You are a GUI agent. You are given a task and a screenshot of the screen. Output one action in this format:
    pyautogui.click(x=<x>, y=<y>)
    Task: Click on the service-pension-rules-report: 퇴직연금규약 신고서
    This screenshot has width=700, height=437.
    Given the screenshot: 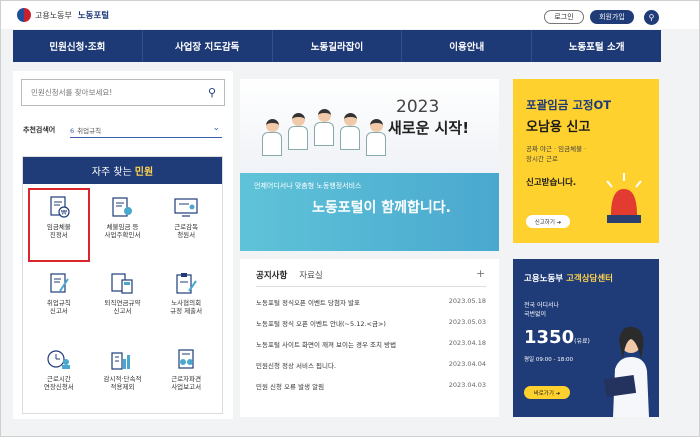 What is the action you would take?
    pyautogui.click(x=123, y=301)
    